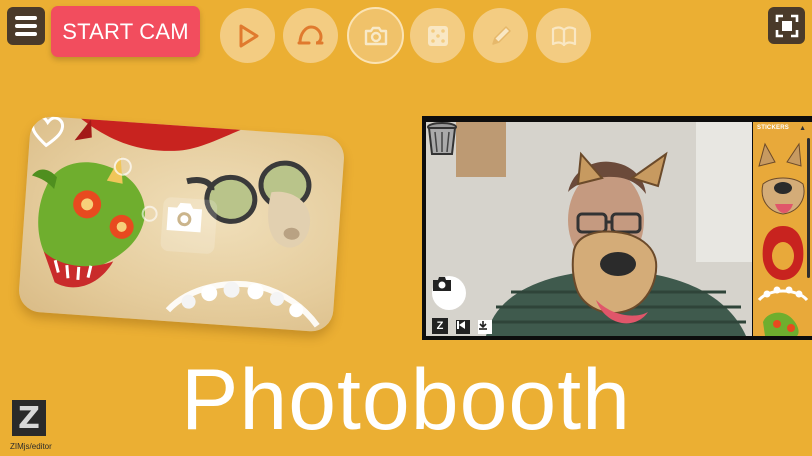 This screenshot has height=456, width=812. What do you see at coordinates (29, 418) in the screenshot?
I see `zim-logo: Z` at bounding box center [29, 418].